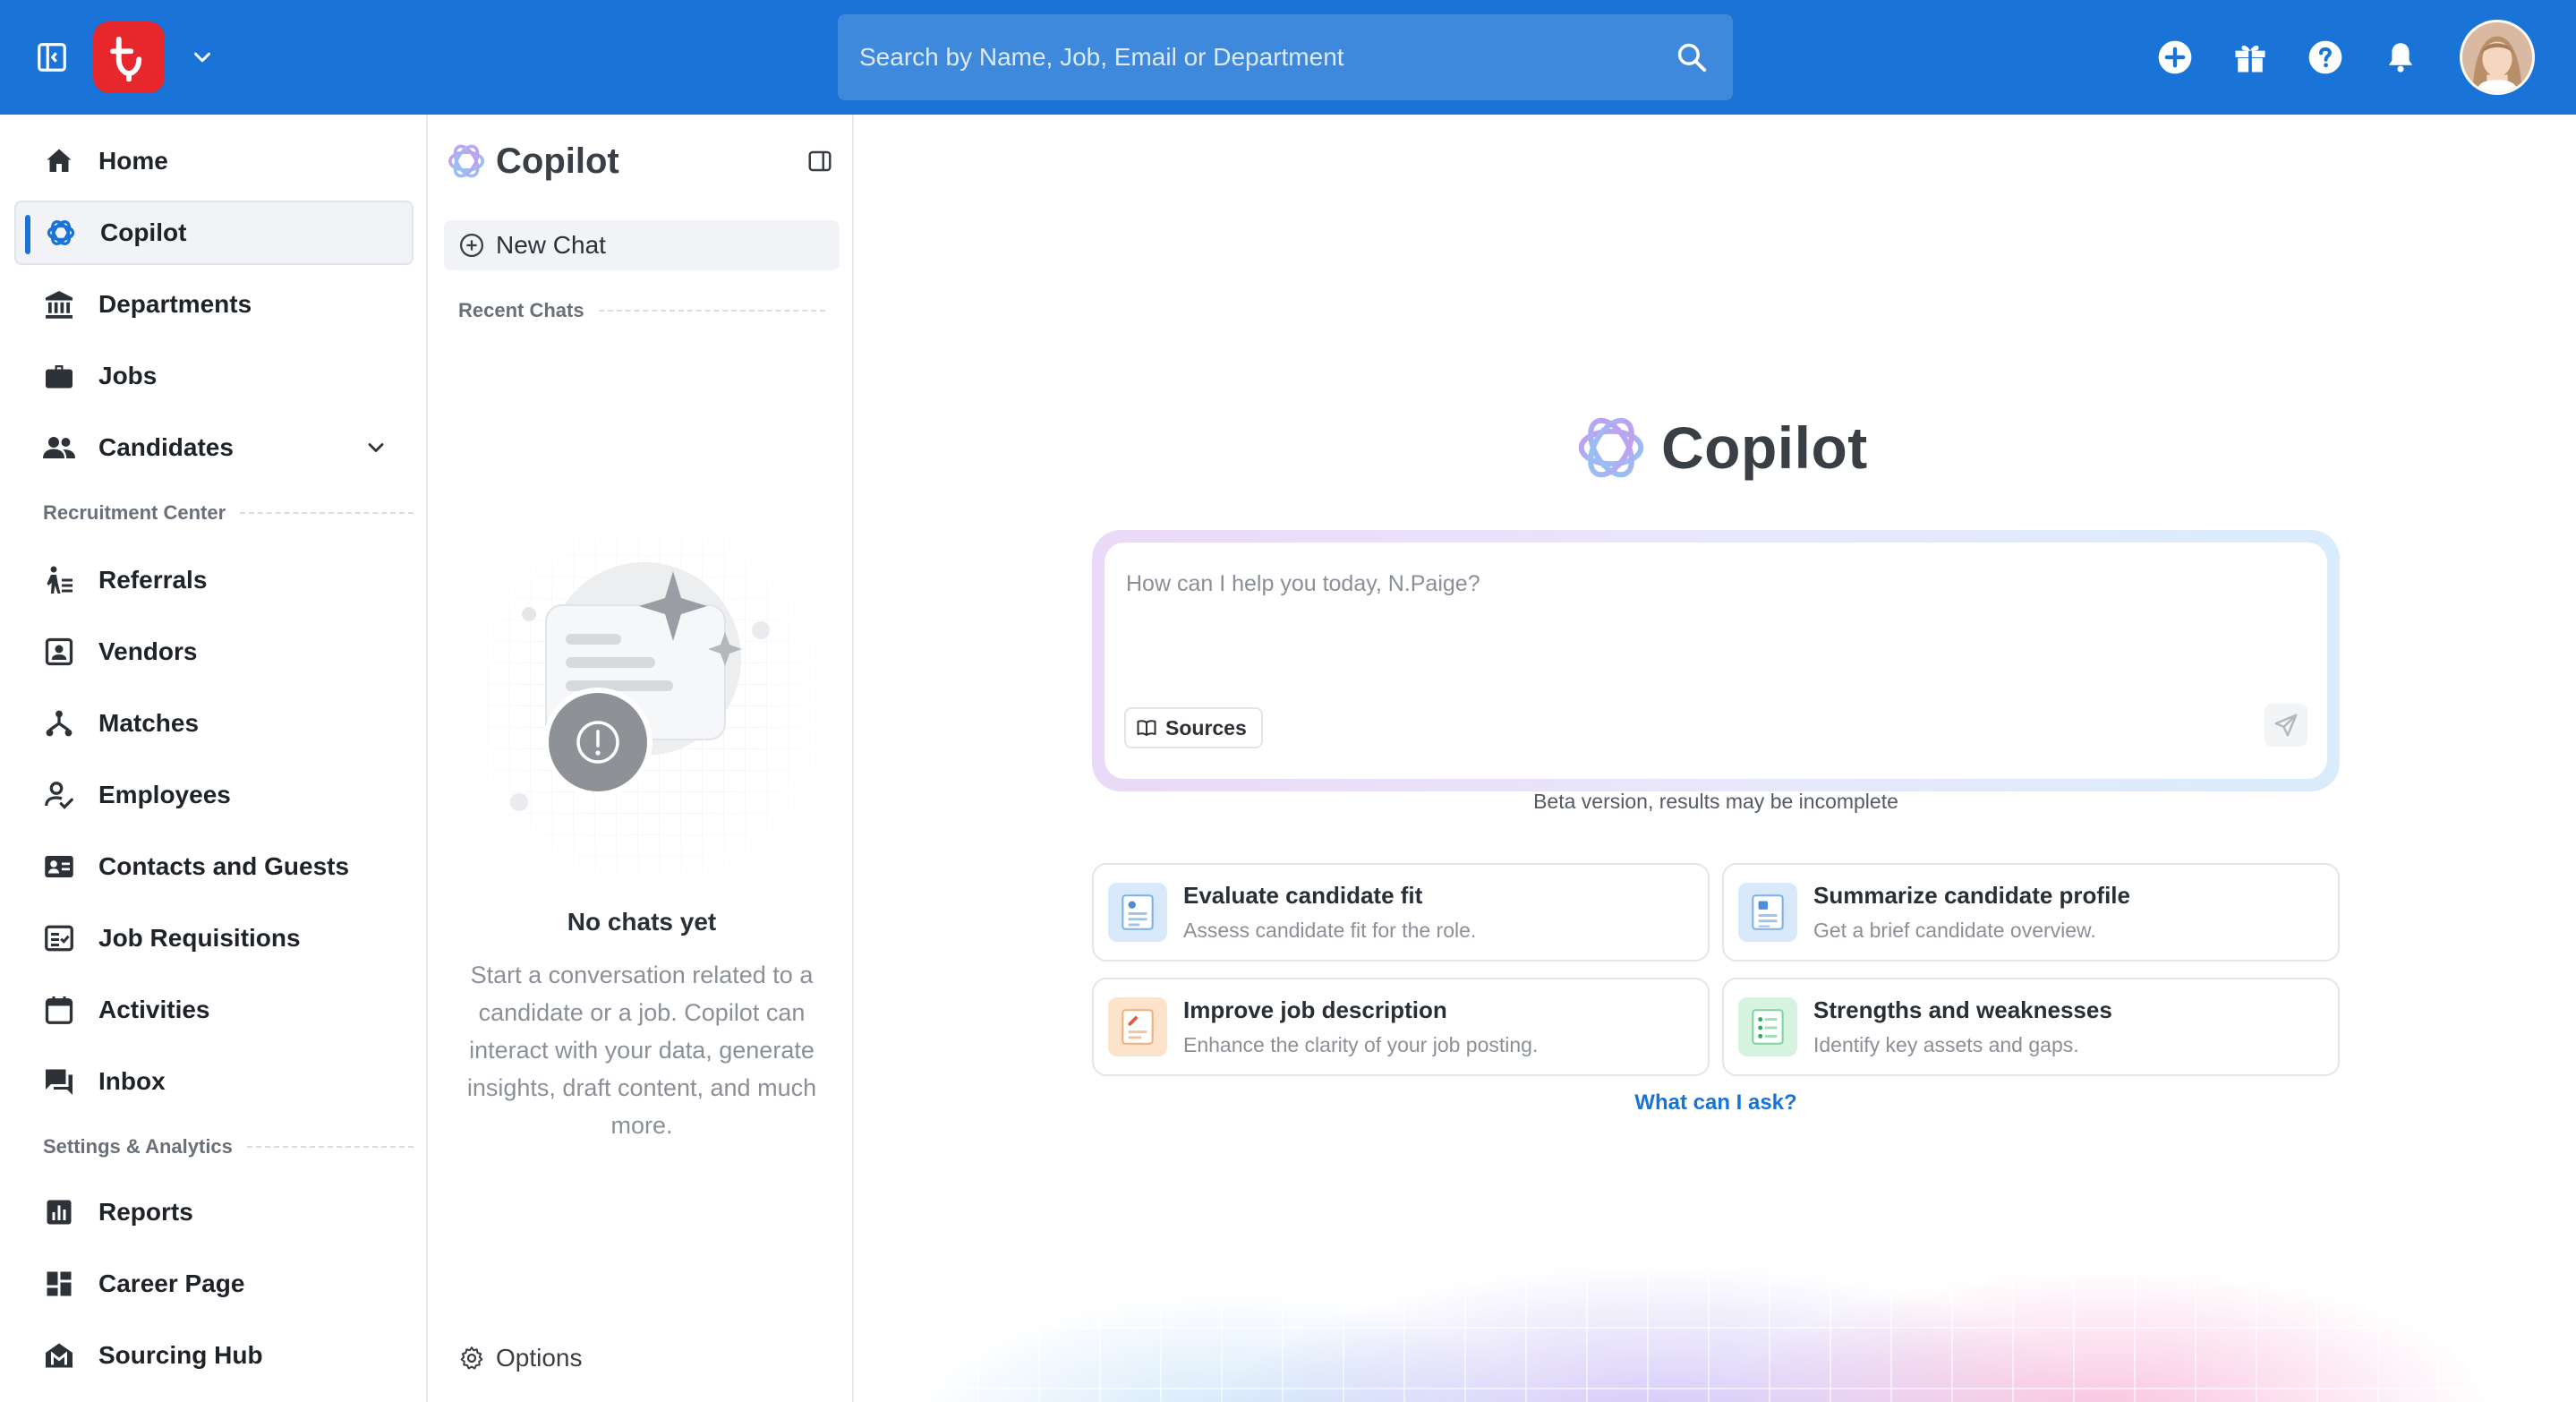 Image resolution: width=2576 pixels, height=1402 pixels. Describe the element at coordinates (228, 513) in the screenshot. I see `section-header-recruitment: Recruitment Center` at that location.